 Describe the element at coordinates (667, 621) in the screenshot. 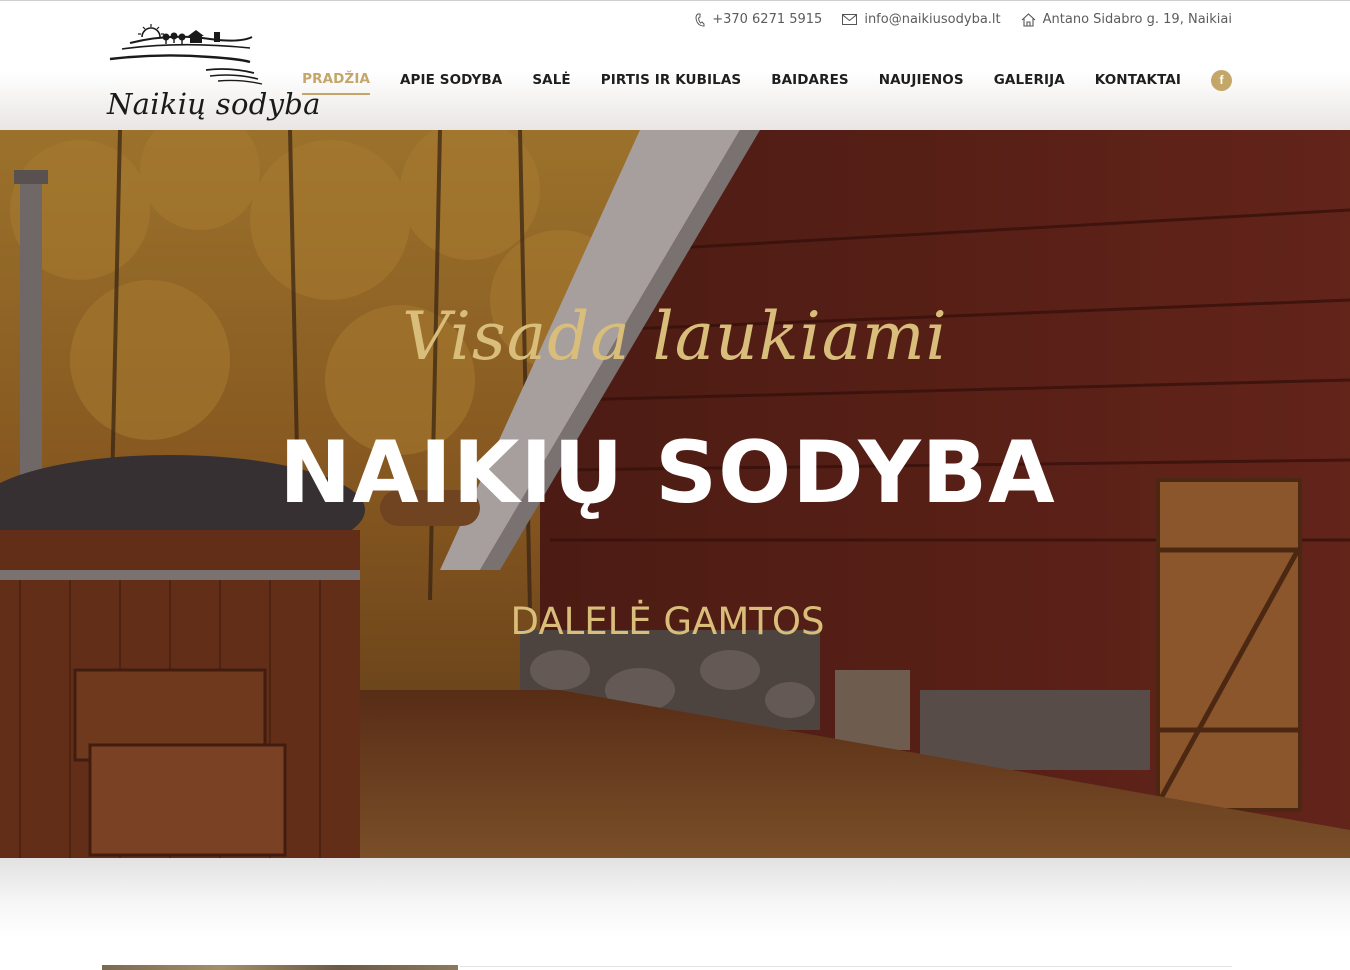

I see `hero-subtitle: DALELĖ GAMTOS` at that location.